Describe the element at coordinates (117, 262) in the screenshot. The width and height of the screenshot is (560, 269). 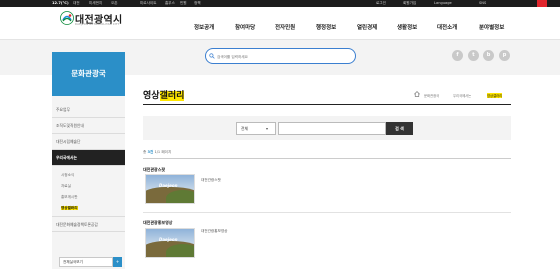
I see `dept-select-go-button: +` at that location.